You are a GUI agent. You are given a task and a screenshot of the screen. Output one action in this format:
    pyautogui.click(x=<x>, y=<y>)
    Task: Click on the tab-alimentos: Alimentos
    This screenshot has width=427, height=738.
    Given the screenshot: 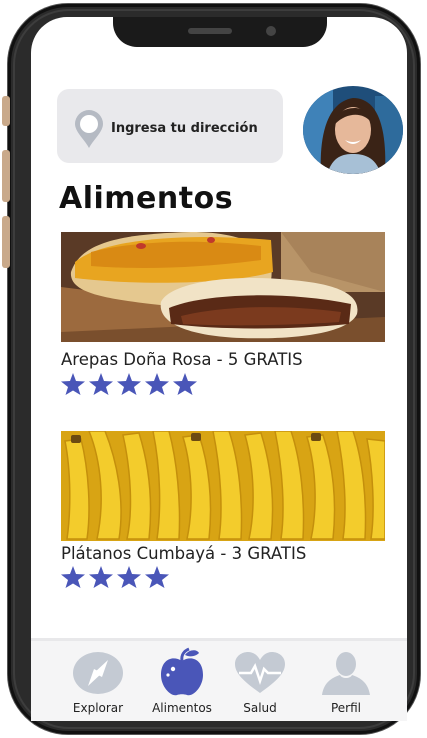 What is the action you would take?
    pyautogui.click(x=182, y=681)
    